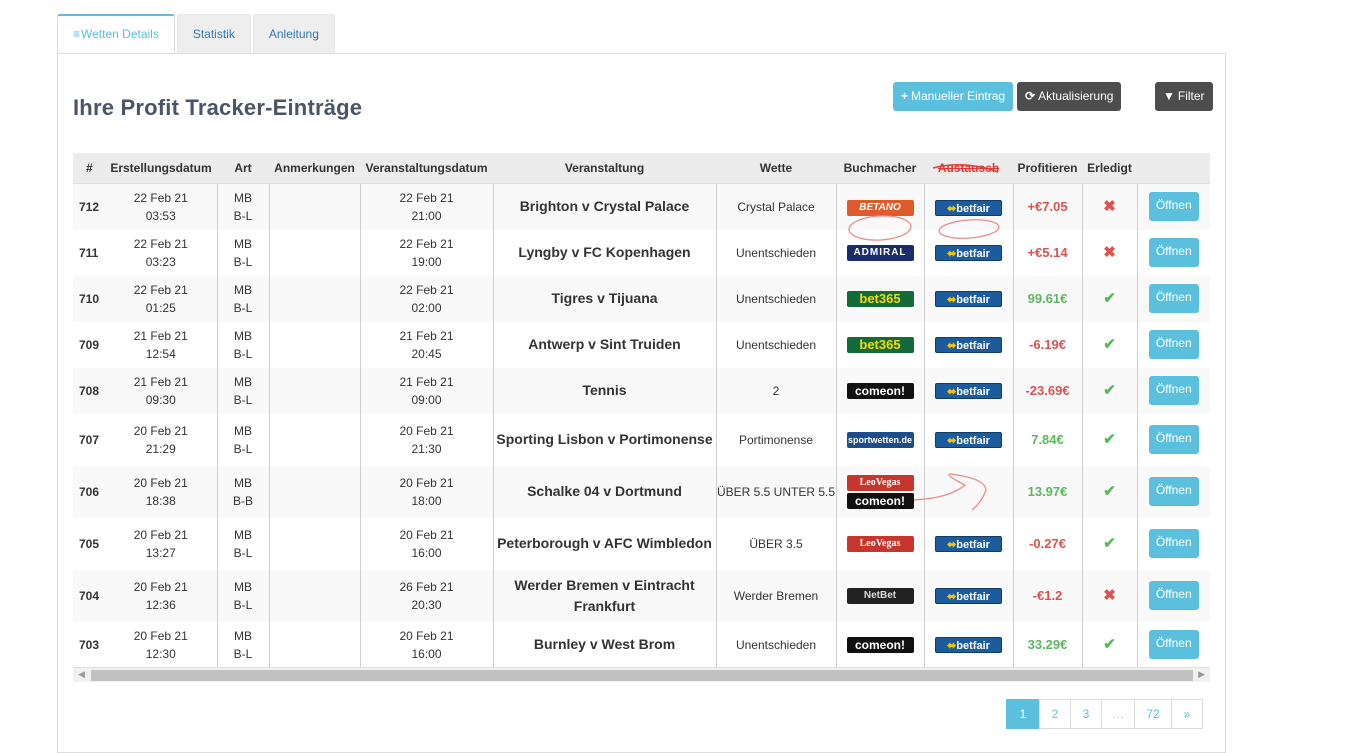 The height and width of the screenshot is (753, 1352). Describe the element at coordinates (1023, 714) in the screenshot. I see `page-button-1: 1` at that location.